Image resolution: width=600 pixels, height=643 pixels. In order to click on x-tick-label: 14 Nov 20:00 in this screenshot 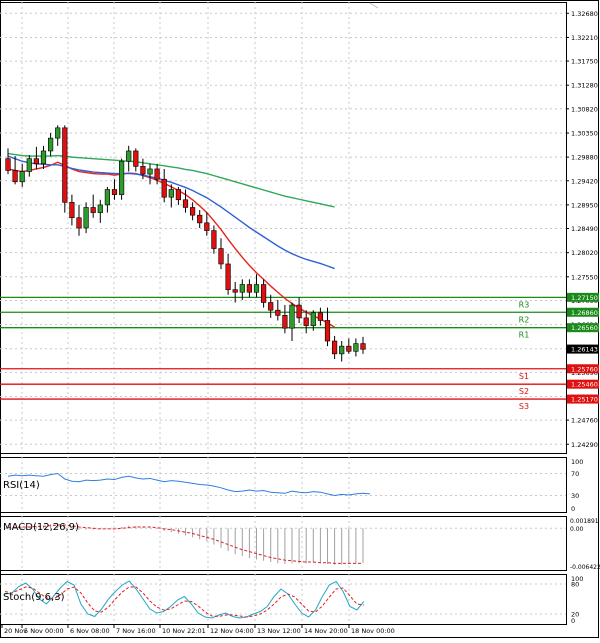, I will do `click(326, 631)`.